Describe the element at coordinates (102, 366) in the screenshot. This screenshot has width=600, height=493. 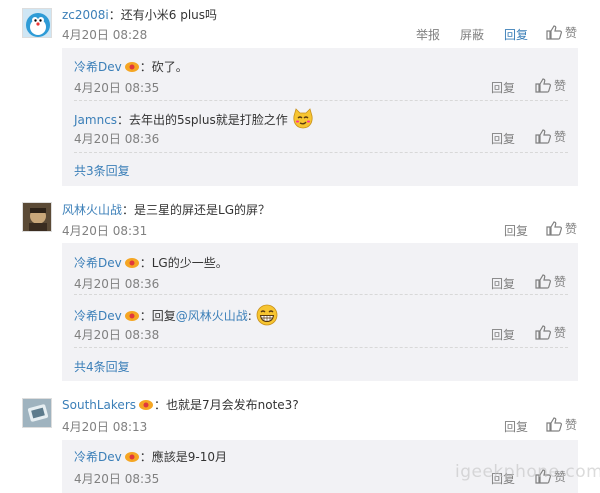
I see `comment-2-more-replies-link: 共4条回复` at that location.